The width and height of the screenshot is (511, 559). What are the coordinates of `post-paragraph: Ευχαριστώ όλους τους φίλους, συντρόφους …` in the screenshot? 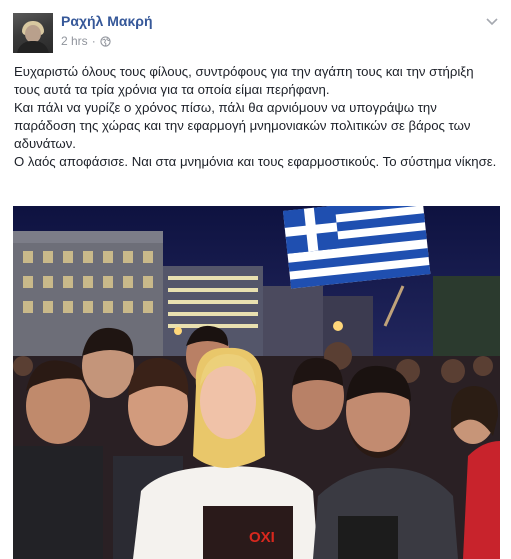 It's located at (244, 80).